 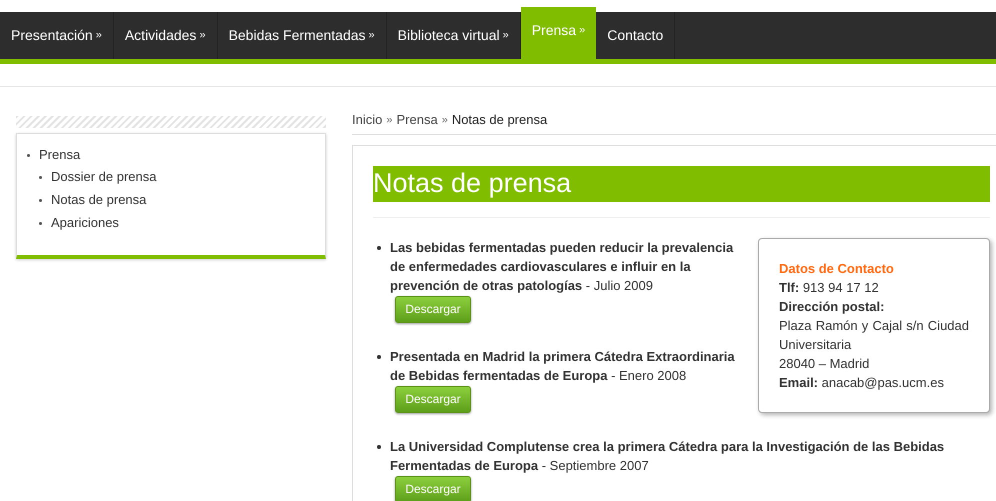 What do you see at coordinates (166, 35) in the screenshot?
I see `nav-tab: Actividades »` at bounding box center [166, 35].